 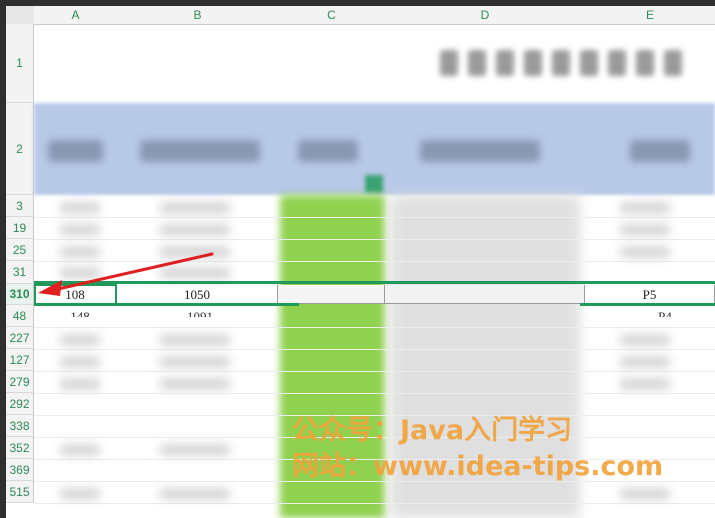 What do you see at coordinates (485, 15) in the screenshot?
I see `column-header-d: D` at bounding box center [485, 15].